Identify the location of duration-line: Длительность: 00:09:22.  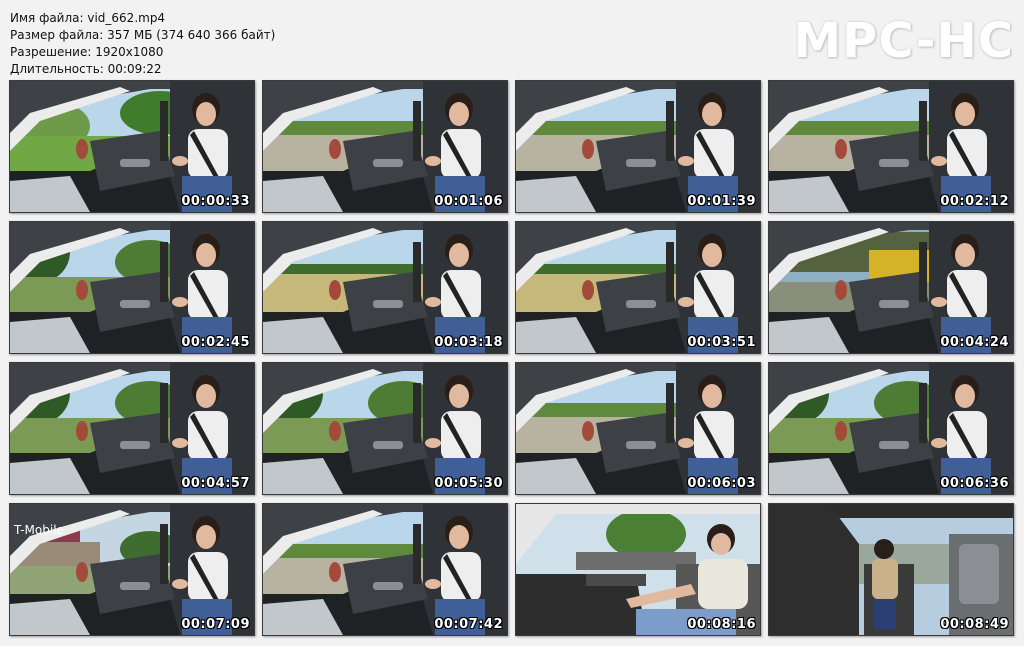
(86, 69).